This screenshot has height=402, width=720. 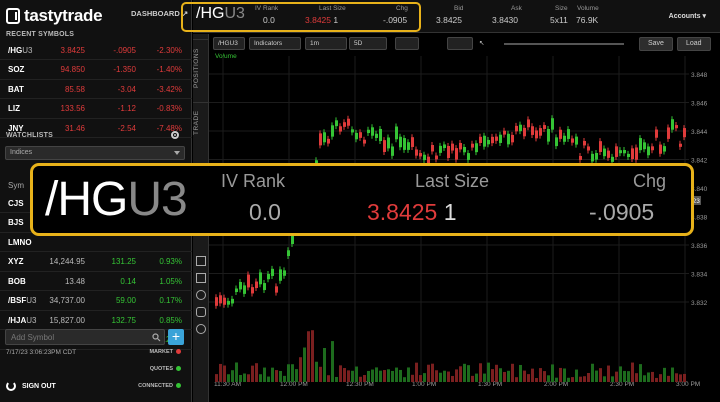 I want to click on add-symbol-input: Add Symbol, so click(x=85, y=337).